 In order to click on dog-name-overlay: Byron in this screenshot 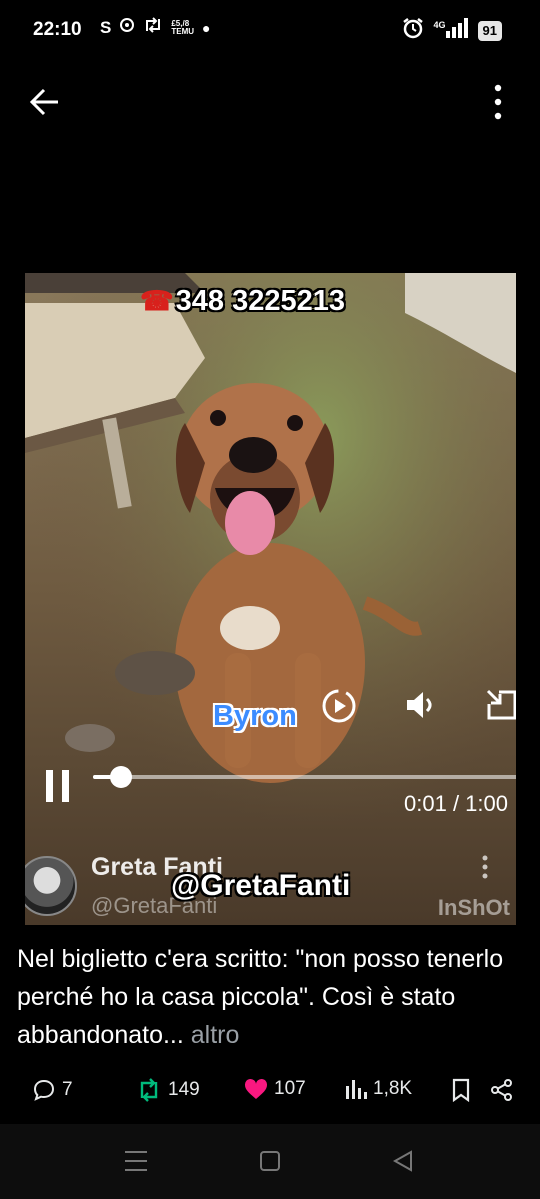, I will do `click(255, 716)`.